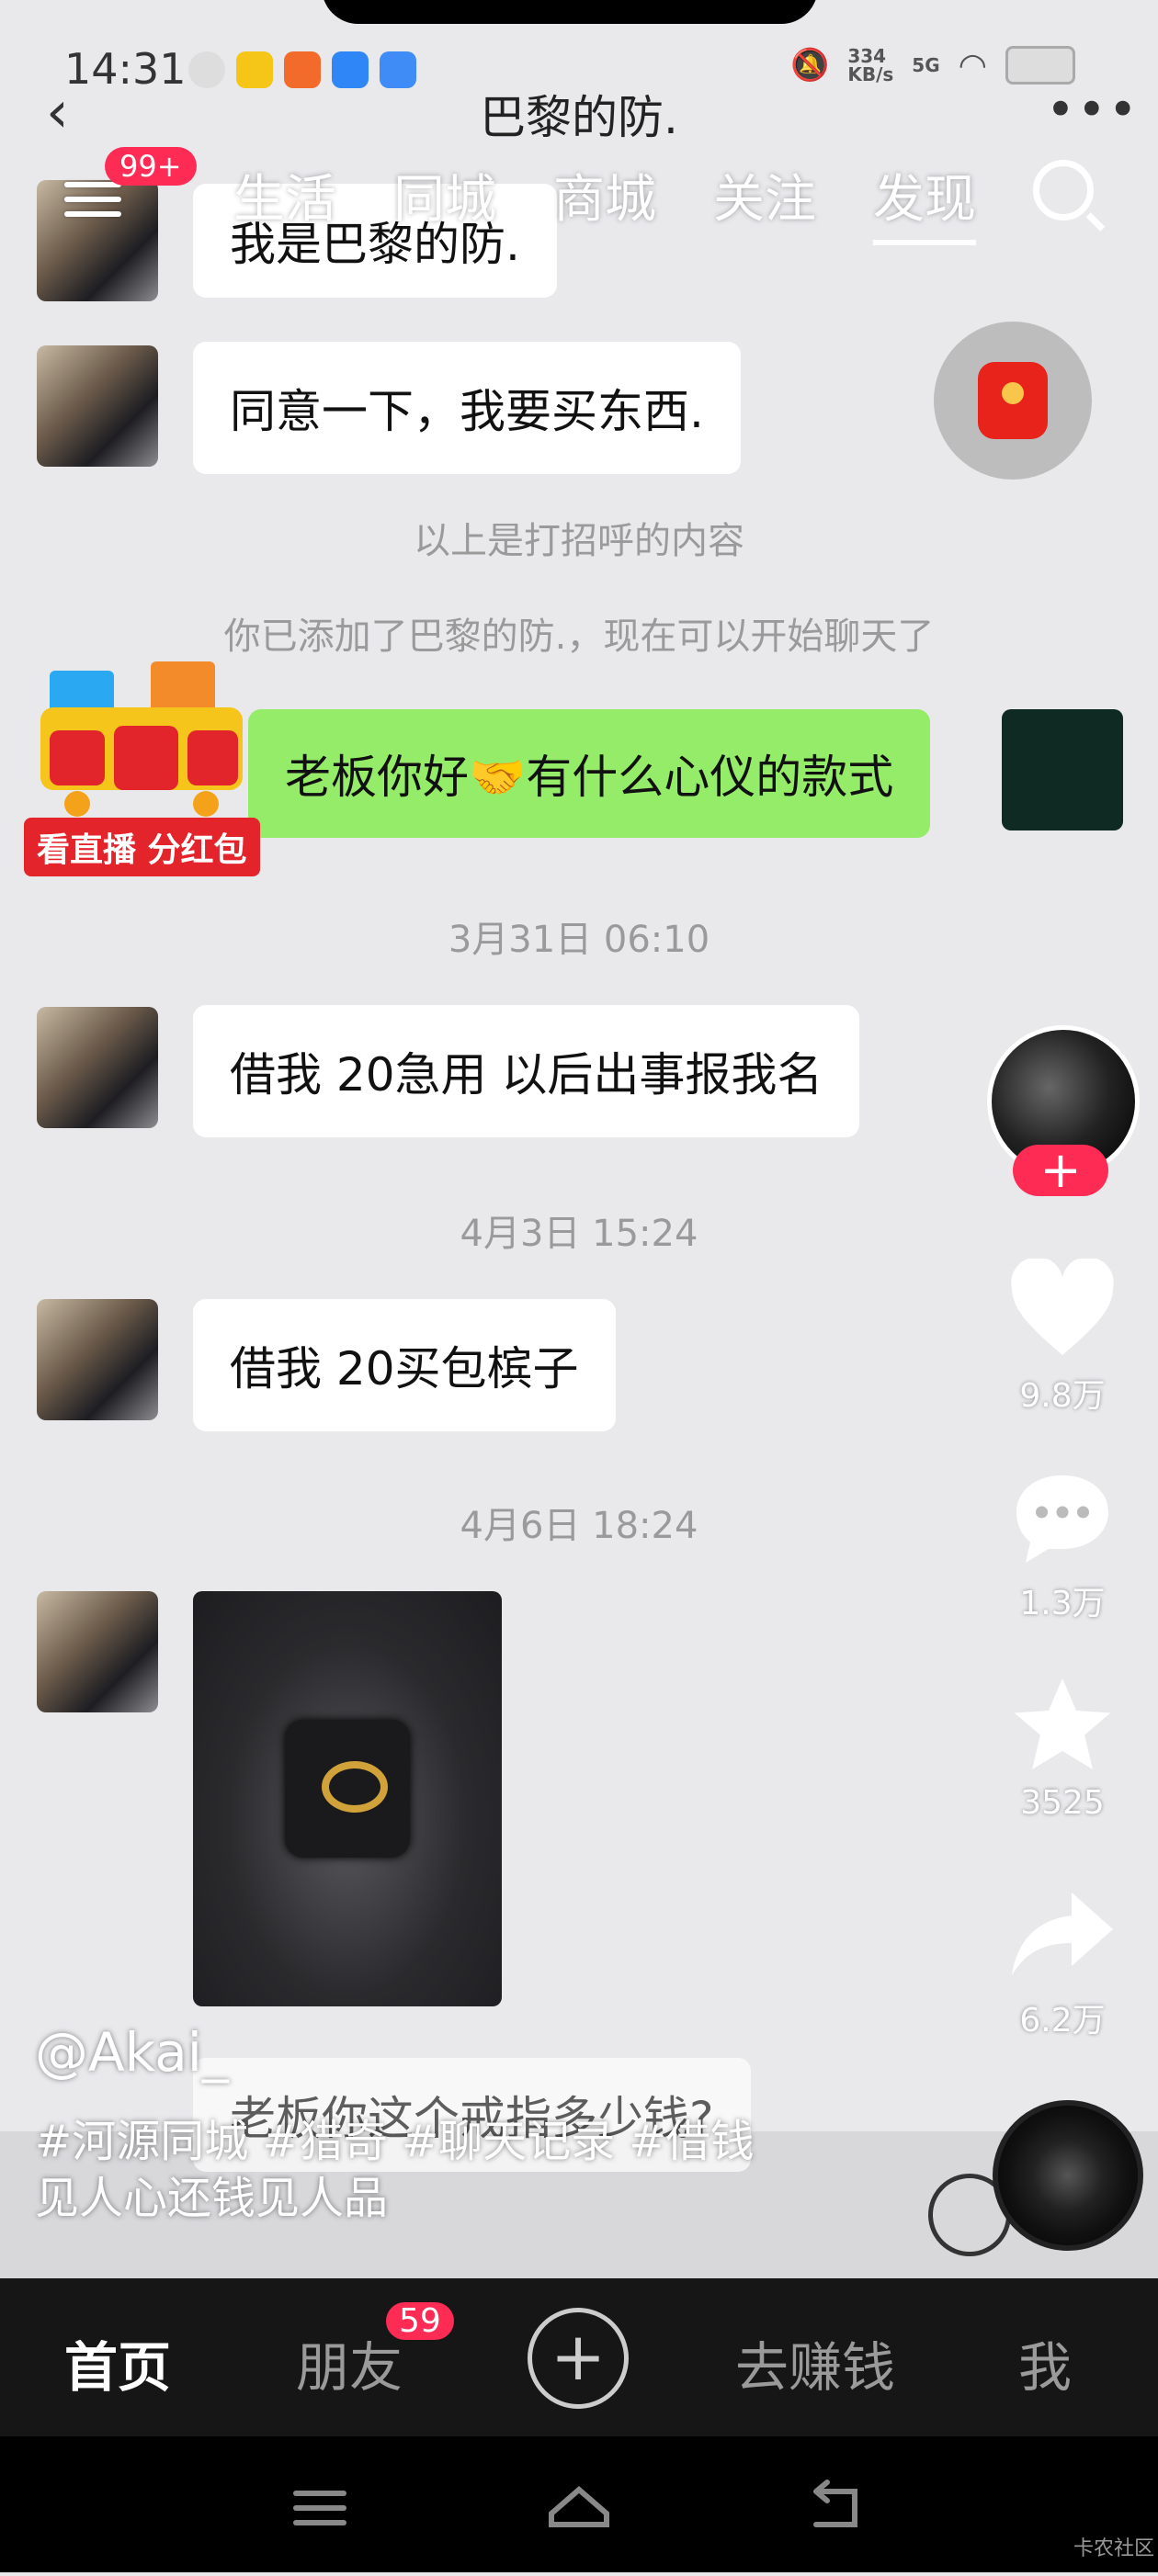  What do you see at coordinates (870, 65) in the screenshot?
I see `net-speed: 334 KB/s` at bounding box center [870, 65].